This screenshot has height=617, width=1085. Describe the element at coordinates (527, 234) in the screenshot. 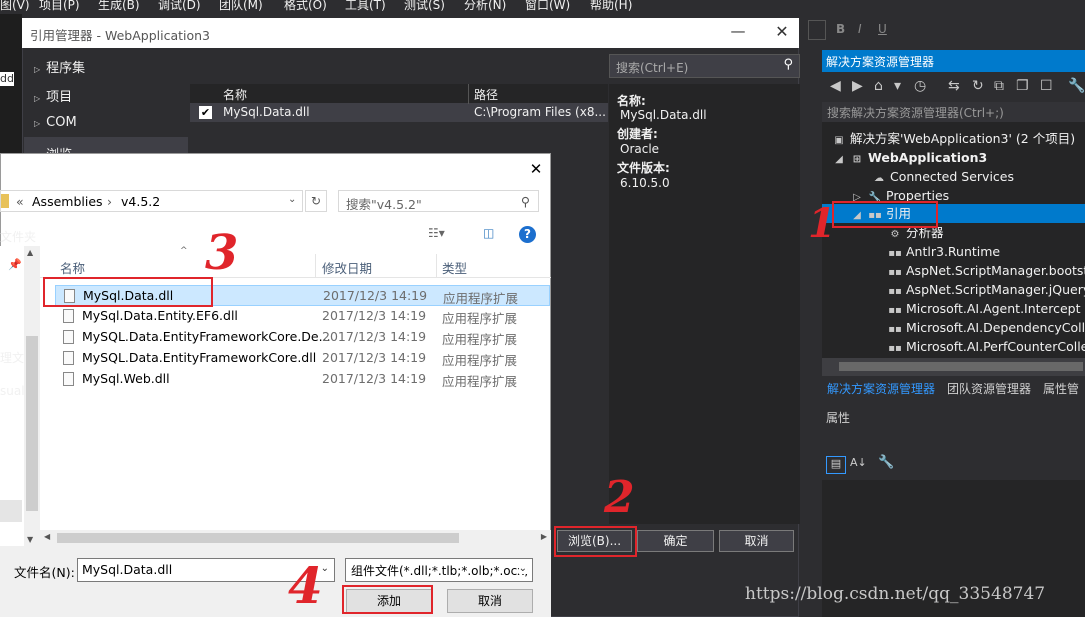

I see `help-icon: ?` at that location.